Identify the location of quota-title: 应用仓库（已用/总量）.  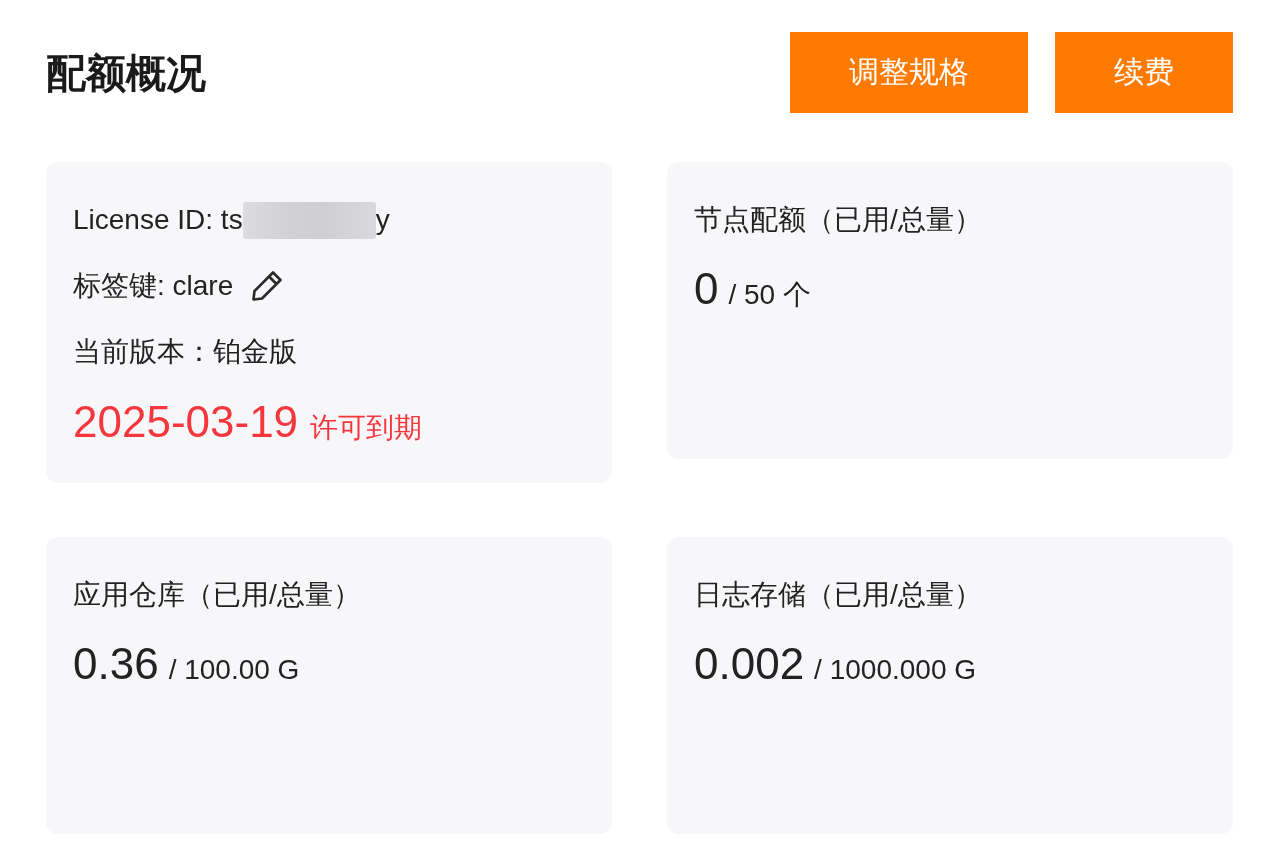
(217, 595).